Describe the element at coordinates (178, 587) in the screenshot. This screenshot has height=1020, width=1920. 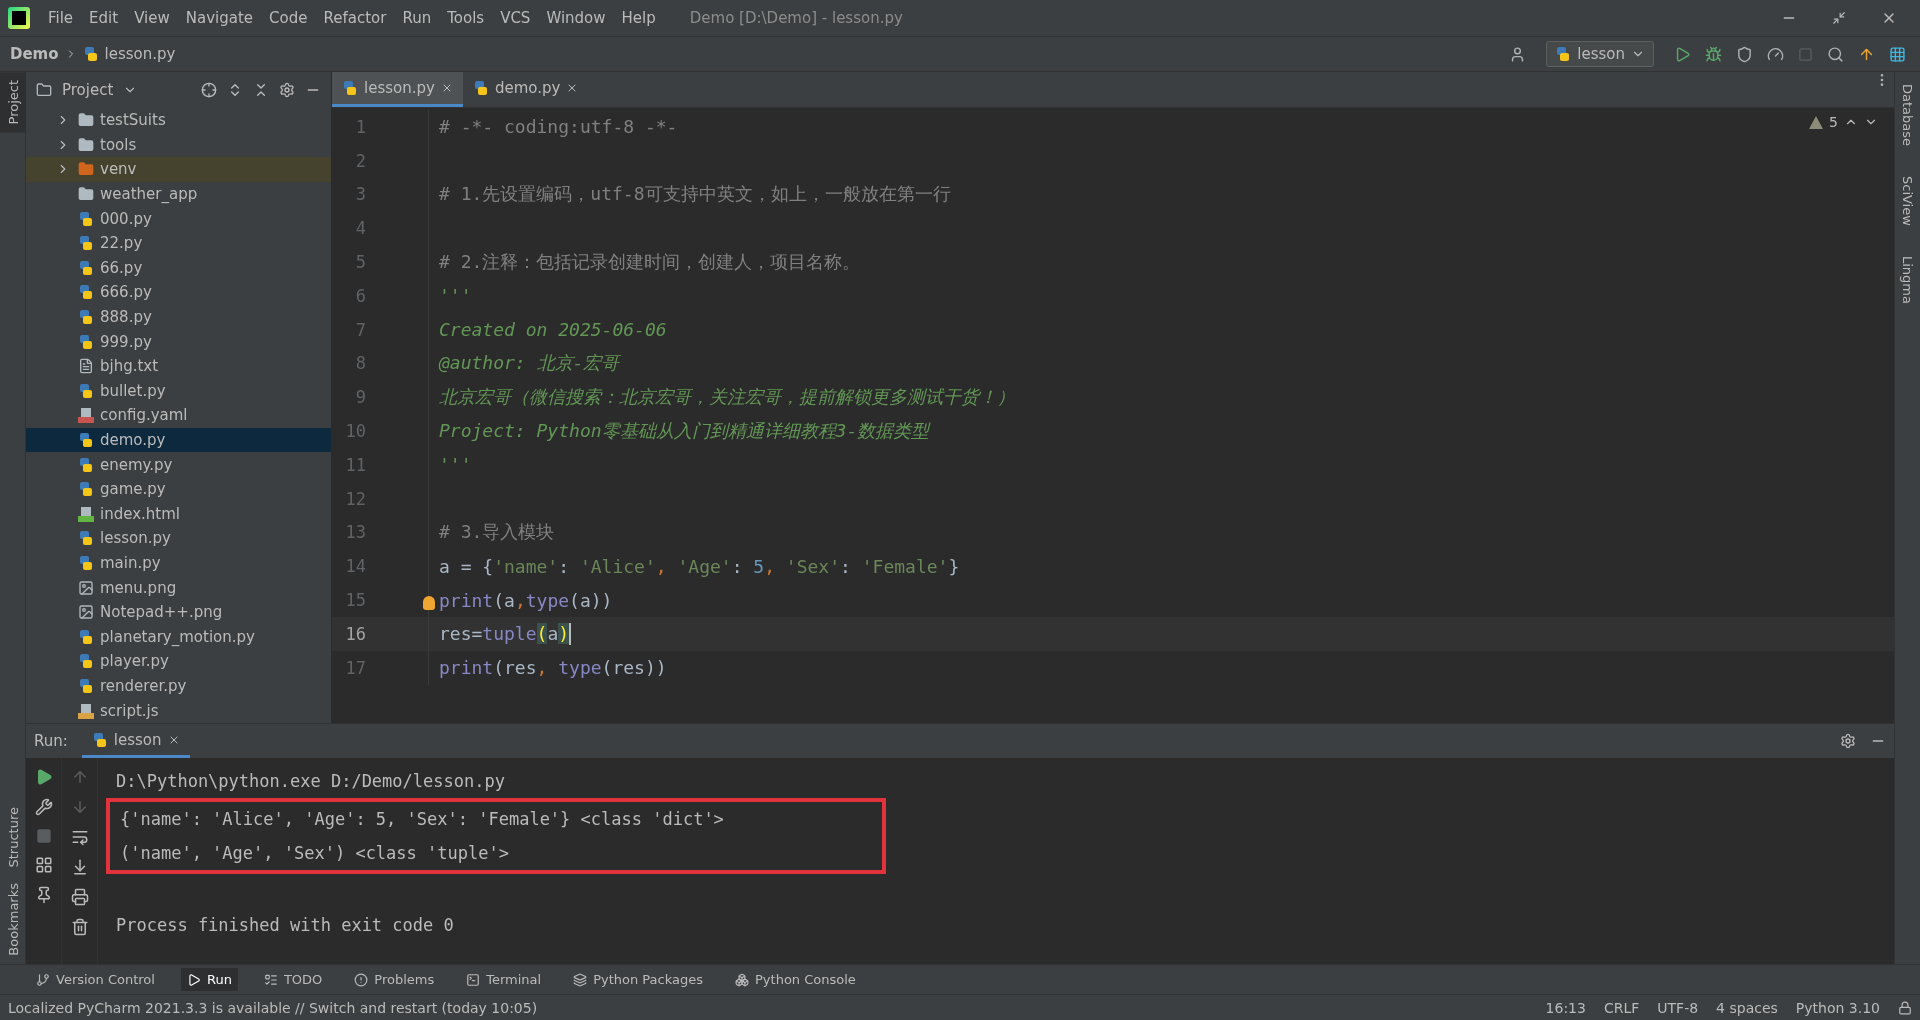
I see `tree-item: menu.png` at that location.